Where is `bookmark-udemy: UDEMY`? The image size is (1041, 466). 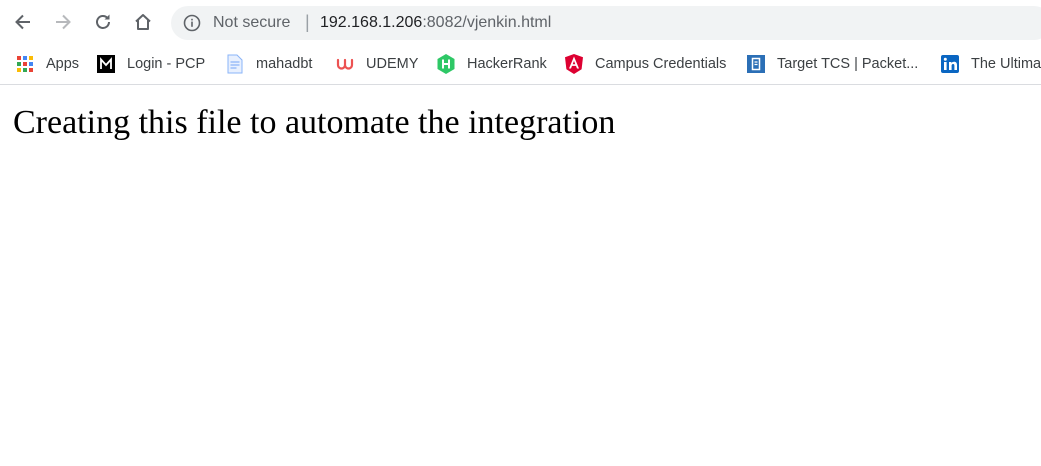
bookmark-udemy: UDEMY is located at coordinates (377, 64).